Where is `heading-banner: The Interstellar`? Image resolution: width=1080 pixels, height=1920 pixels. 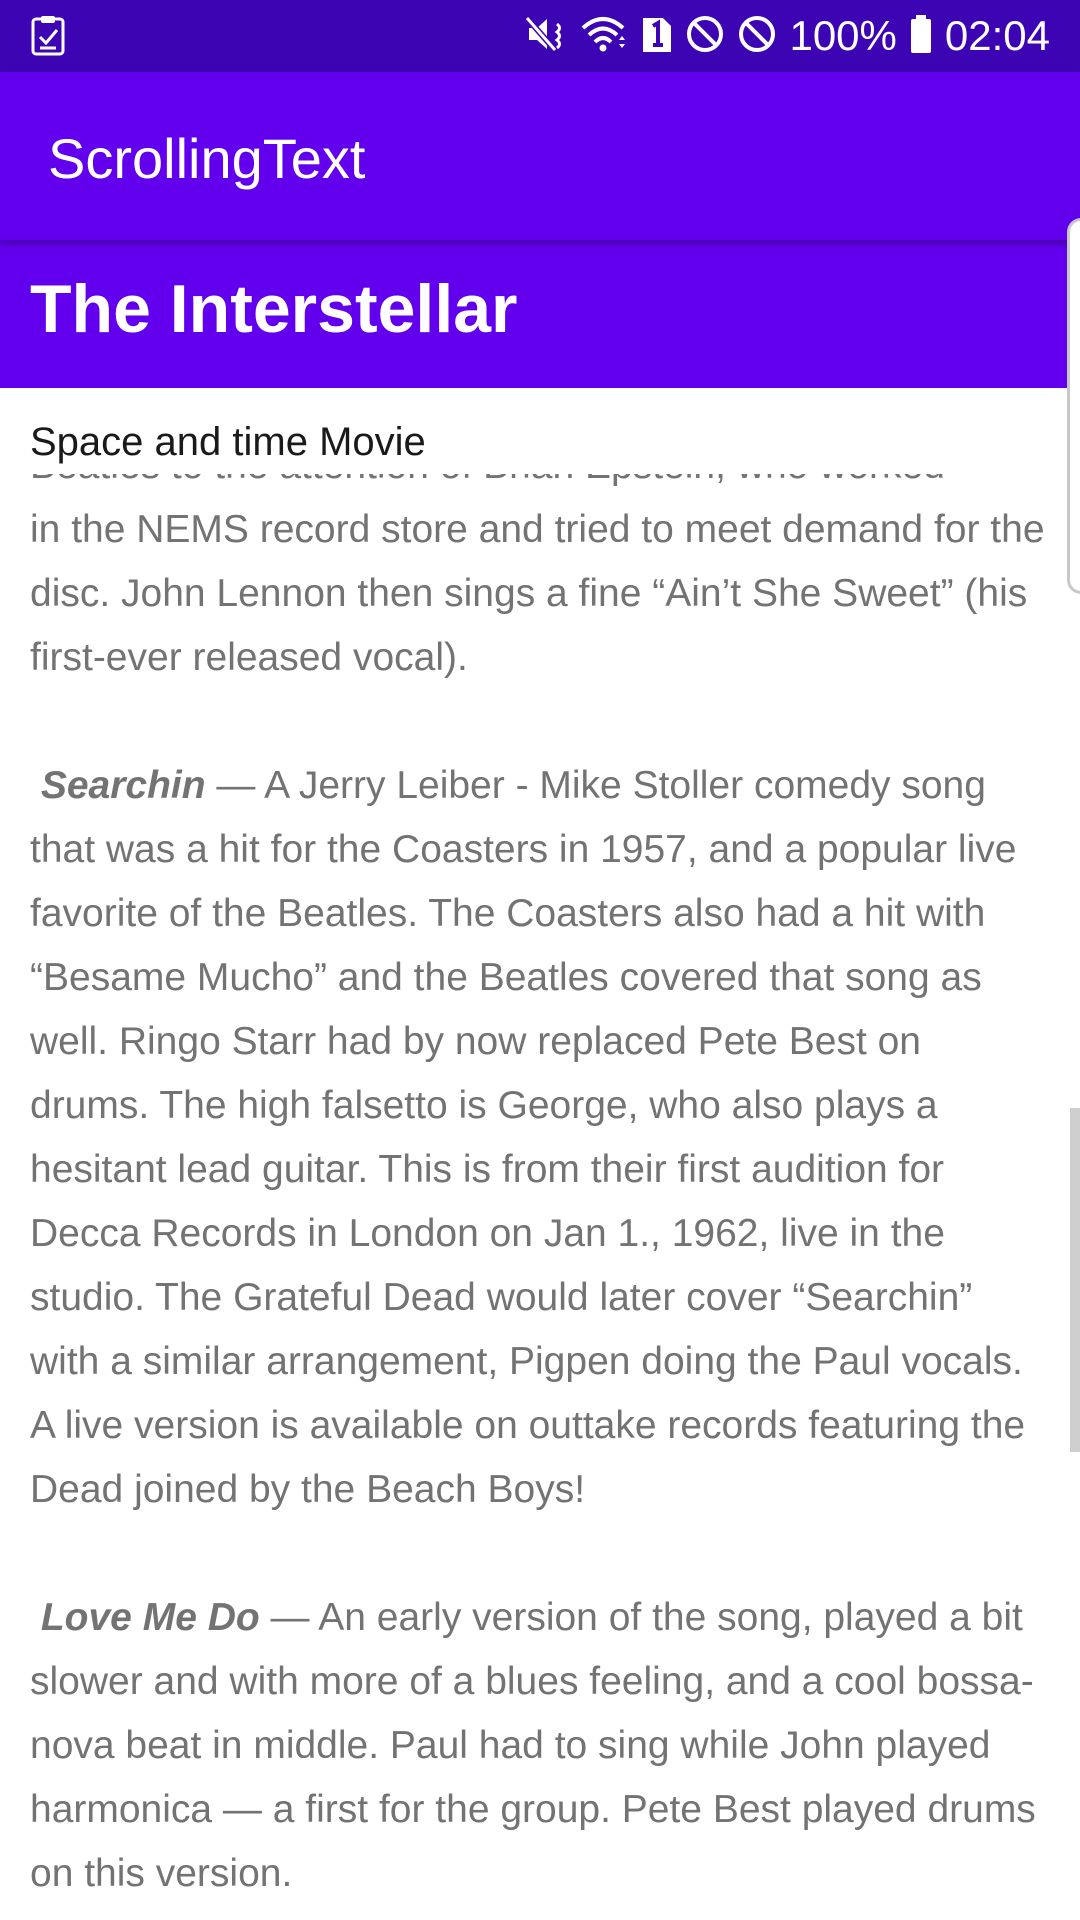
heading-banner: The Interstellar is located at coordinates (540, 314).